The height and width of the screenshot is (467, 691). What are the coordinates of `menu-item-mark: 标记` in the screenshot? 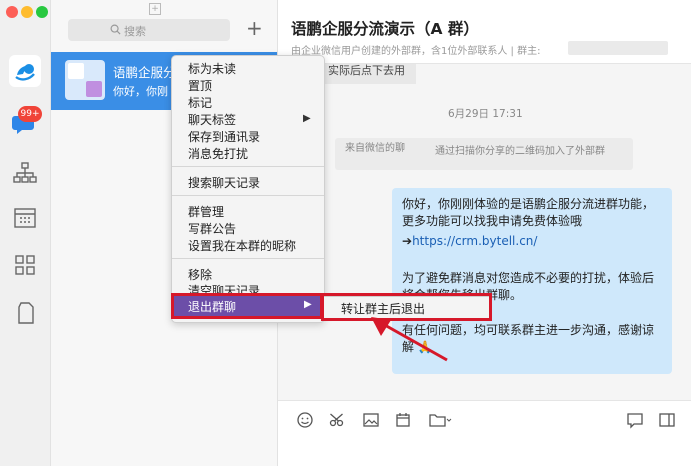 It's located at (200, 102).